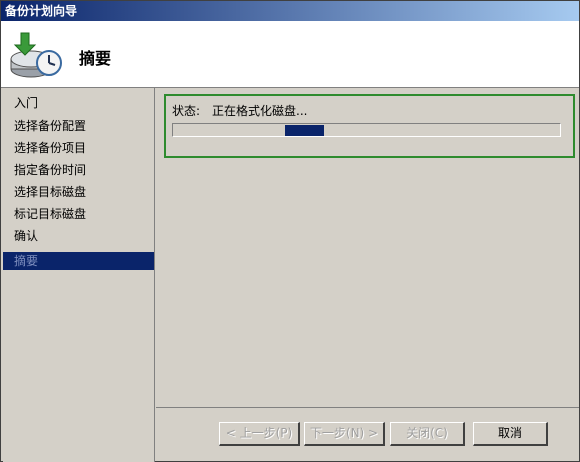 The height and width of the screenshot is (462, 580). Describe the element at coordinates (366, 130) in the screenshot. I see `progress-bar` at that location.